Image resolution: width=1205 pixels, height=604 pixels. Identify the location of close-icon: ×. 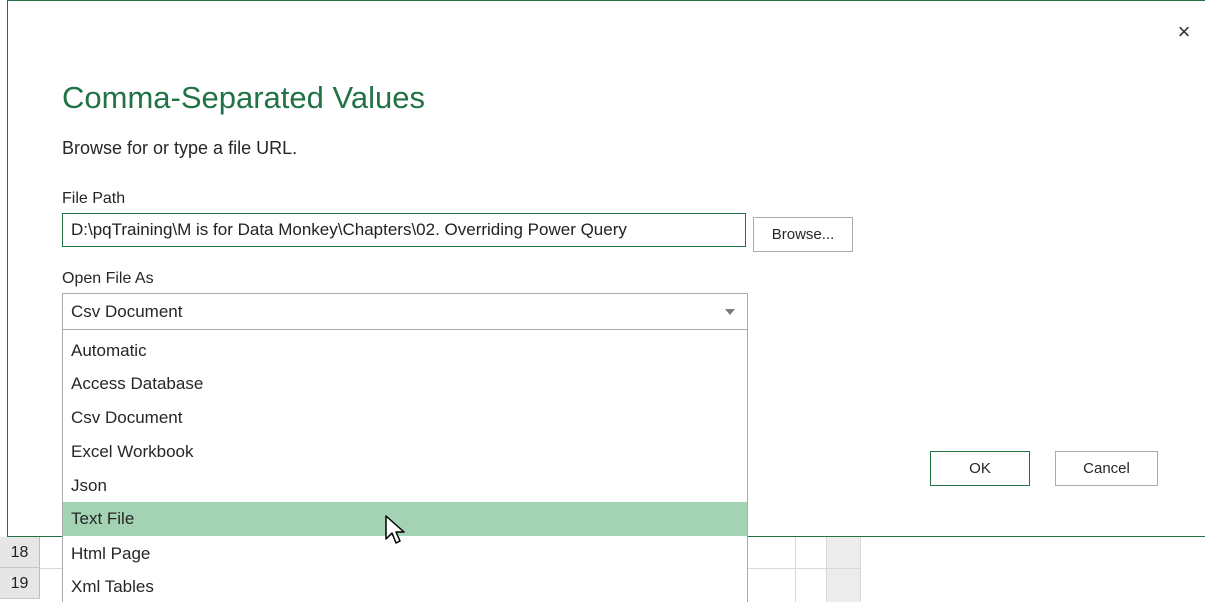
(1184, 31).